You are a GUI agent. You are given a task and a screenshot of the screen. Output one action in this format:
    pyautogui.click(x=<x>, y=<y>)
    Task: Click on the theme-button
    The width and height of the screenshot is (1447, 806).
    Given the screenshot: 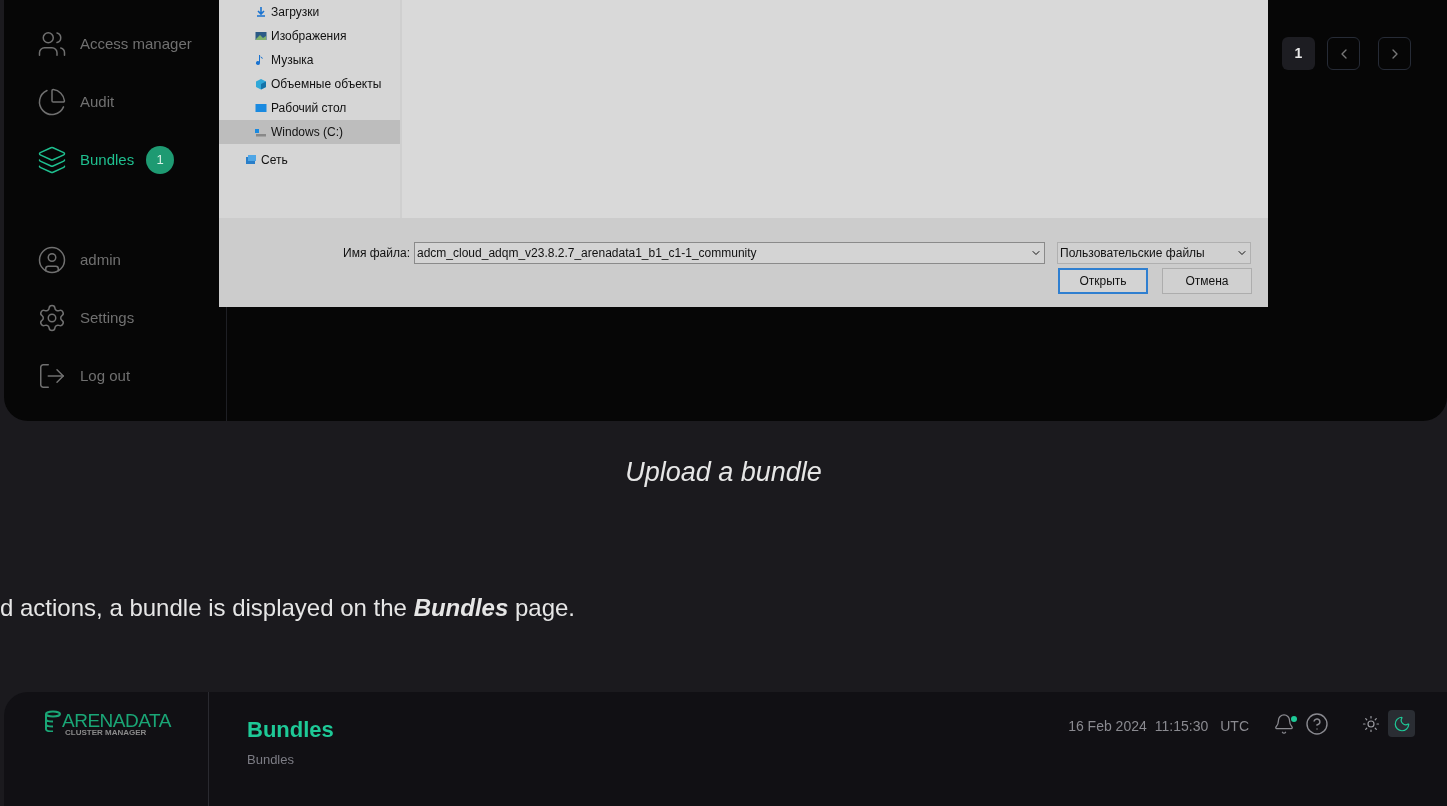 What is the action you would take?
    pyautogui.click(x=1401, y=723)
    